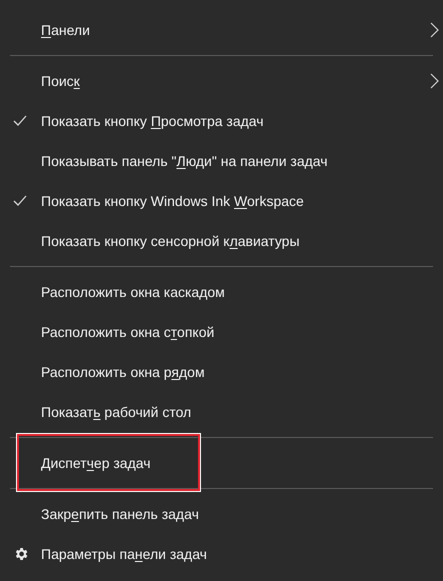  I want to click on menu-item-label: Показать кнопку Просмотра задач, so click(152, 121).